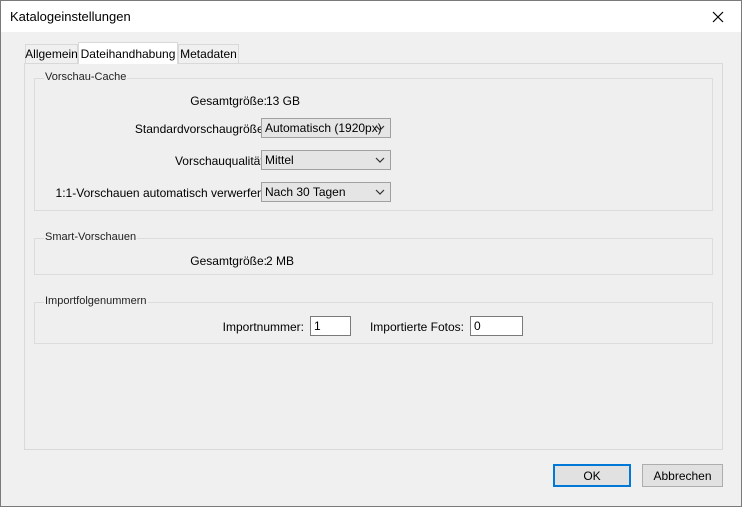 Image resolution: width=742 pixels, height=507 pixels. I want to click on tab-metadaten: Metadaten, so click(208, 53).